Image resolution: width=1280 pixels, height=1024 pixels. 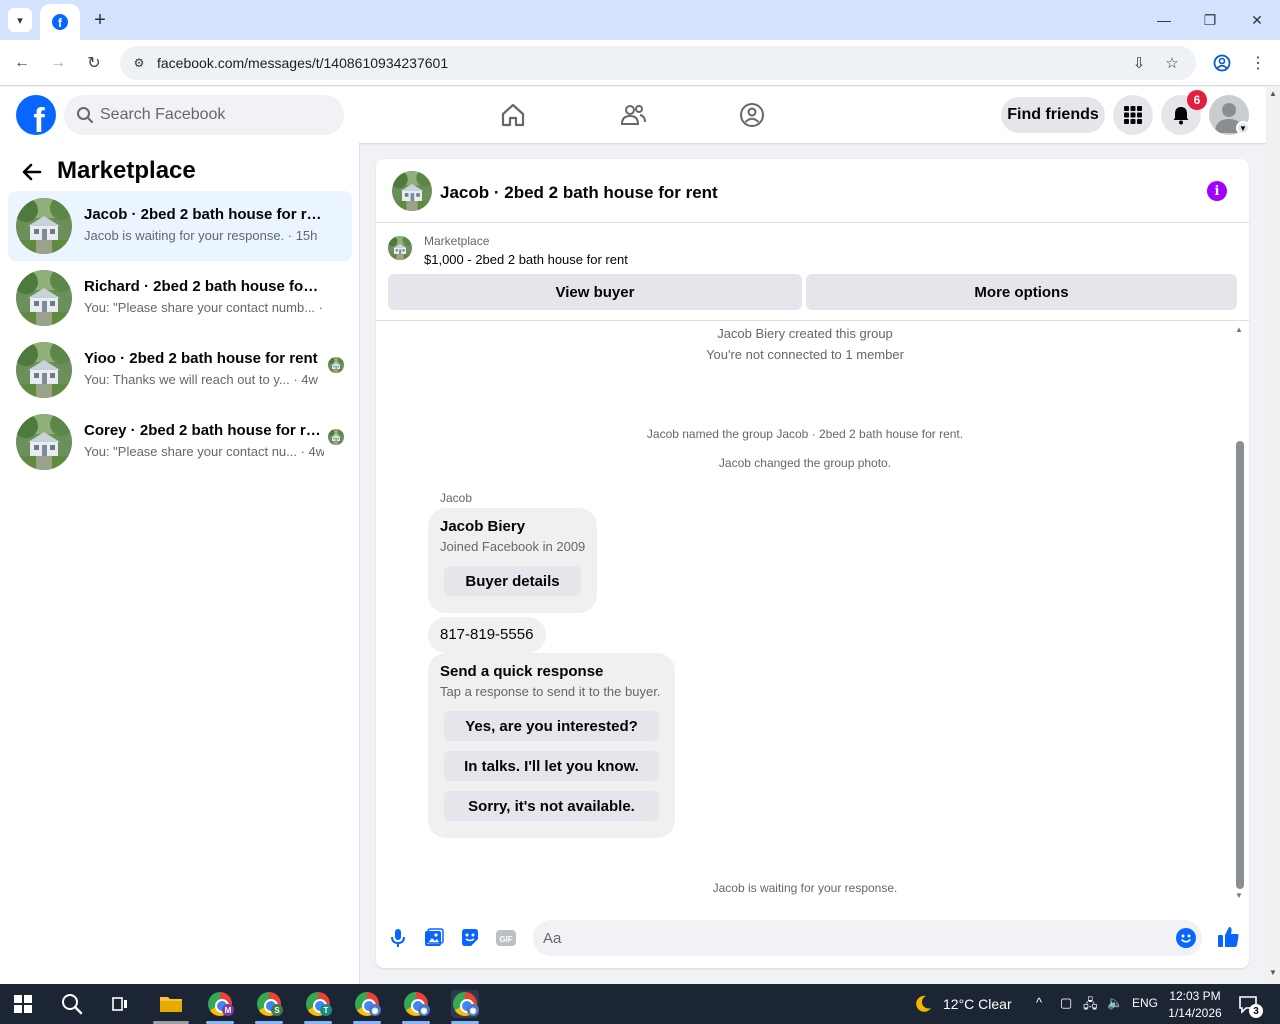 I want to click on system-message: Jacob changed the group photo., so click(x=805, y=463).